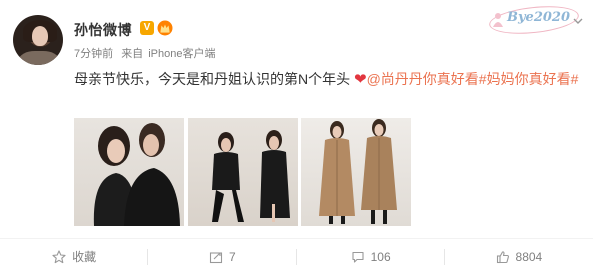 This screenshot has height=274, width=593. Describe the element at coordinates (136, 174) in the screenshot. I see `photo-1-figures` at that location.